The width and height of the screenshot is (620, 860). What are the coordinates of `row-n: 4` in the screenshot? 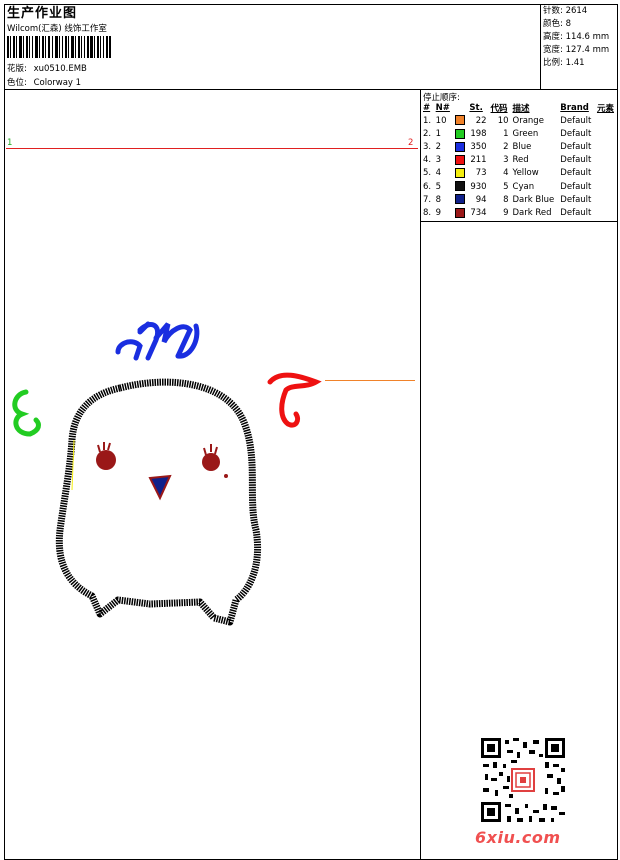 It's located at (438, 173).